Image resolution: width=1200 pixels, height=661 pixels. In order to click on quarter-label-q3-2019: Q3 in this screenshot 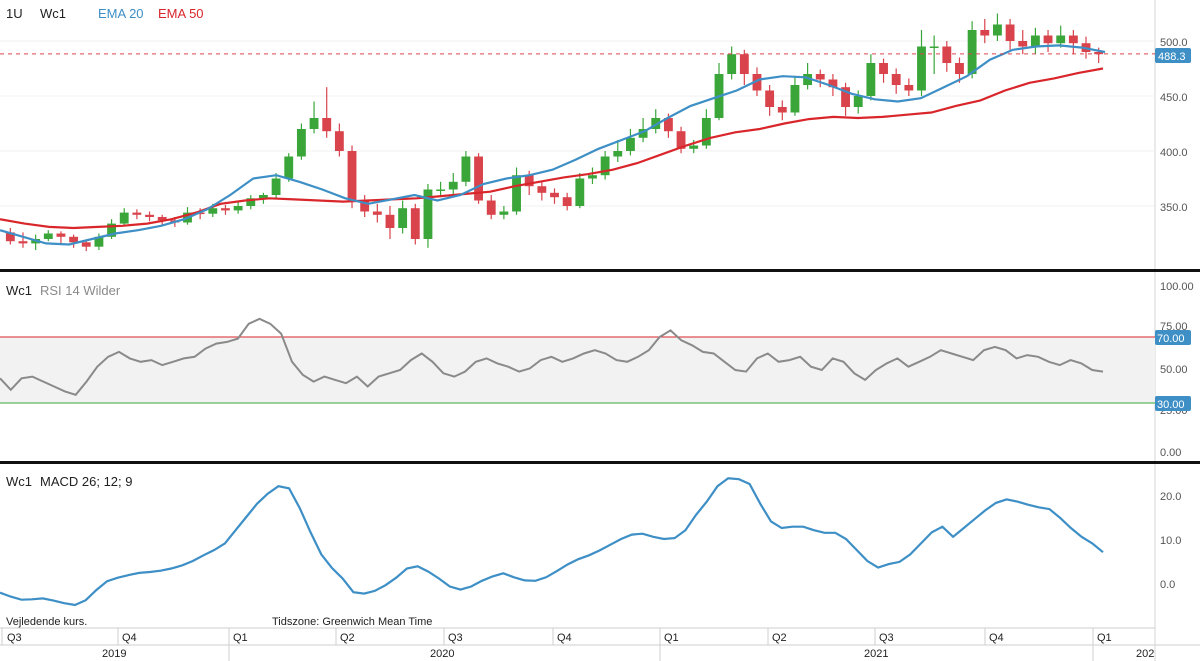, I will do `click(14, 638)`.